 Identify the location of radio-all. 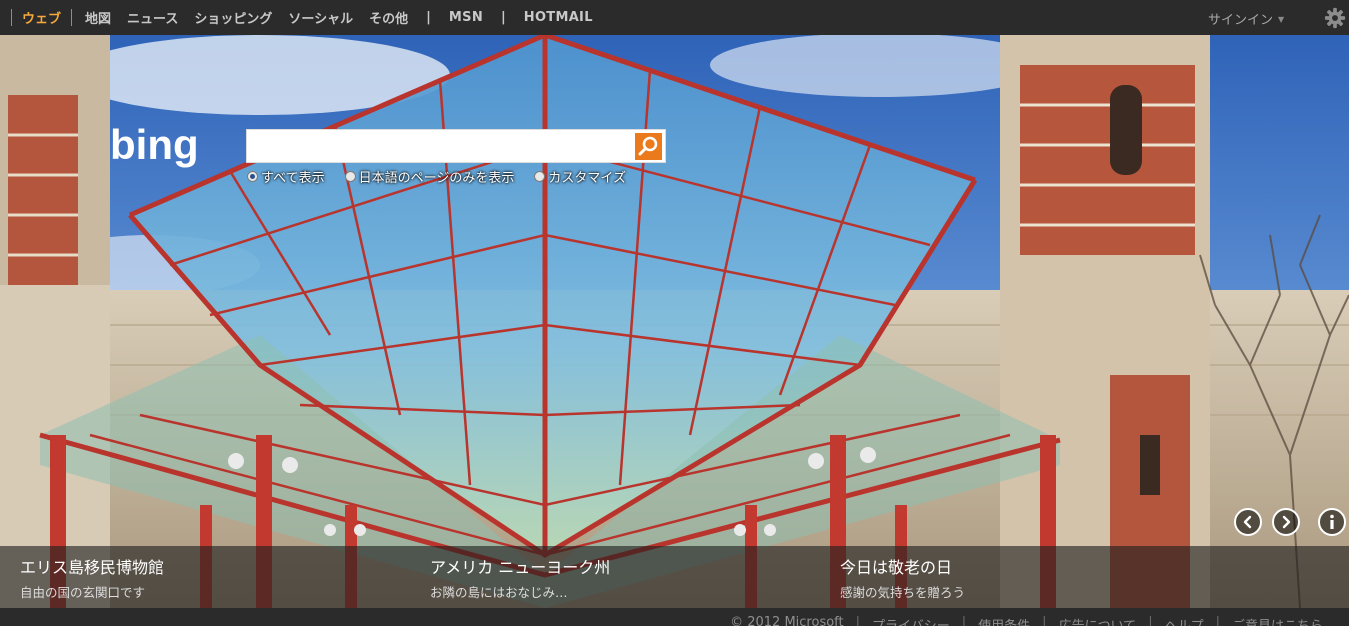
(252, 176).